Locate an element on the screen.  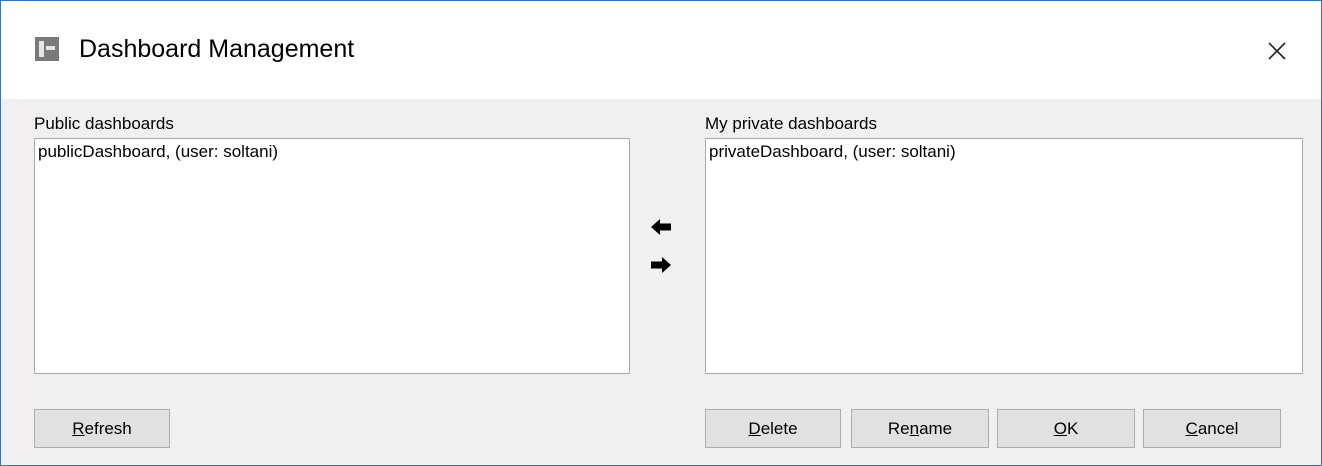
rename-button: Rename is located at coordinates (920, 428).